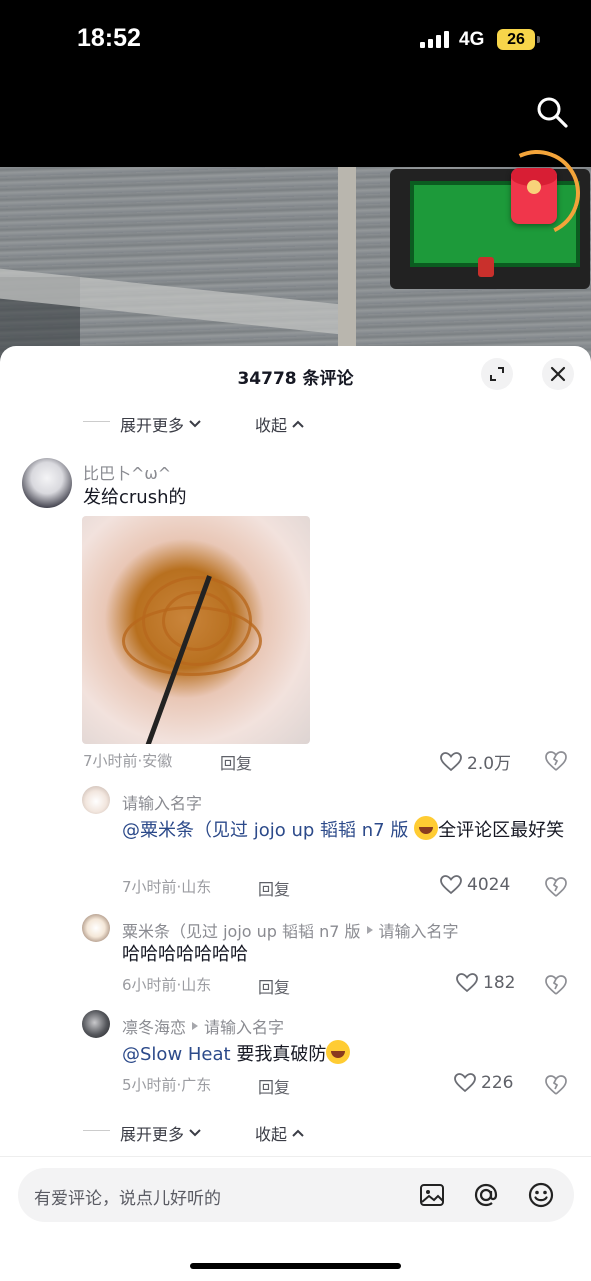  Describe the element at coordinates (167, 1085) in the screenshot. I see `reply-time-location: 5小时前·广东` at that location.